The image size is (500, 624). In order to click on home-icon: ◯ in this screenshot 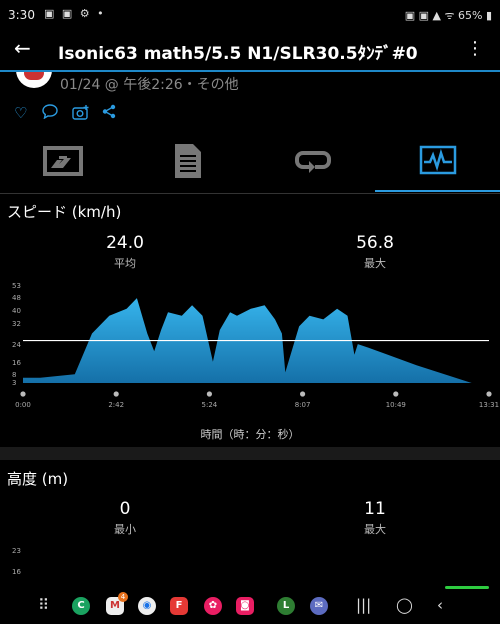, I will do `click(404, 605)`.